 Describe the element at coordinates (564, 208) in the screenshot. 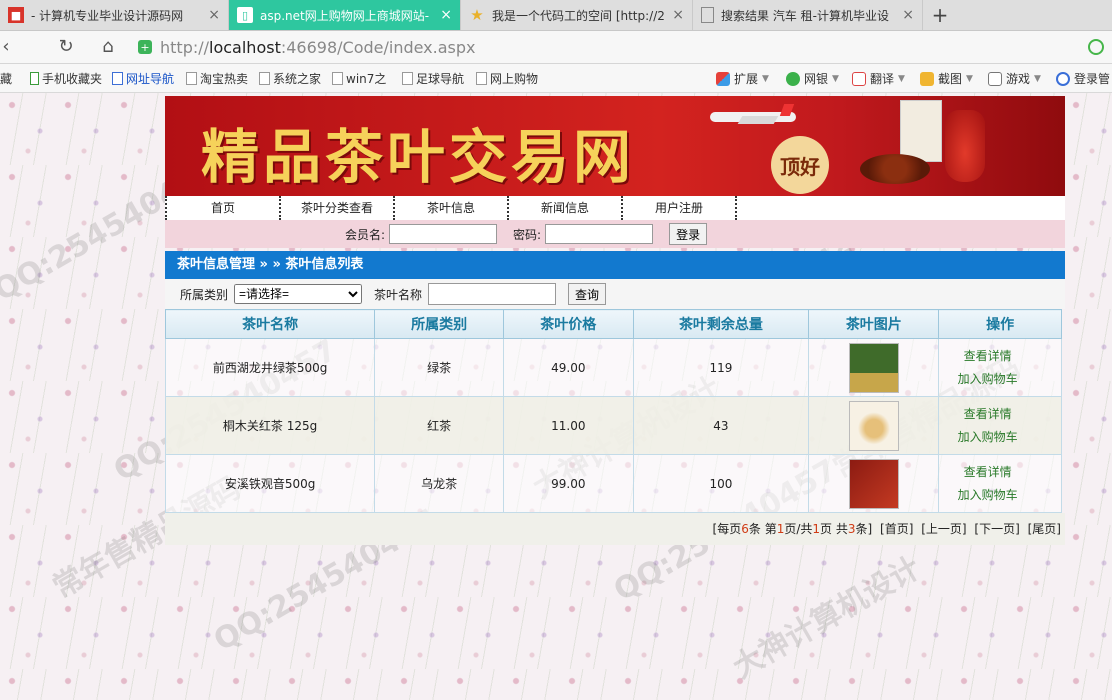

I see `nav-news: 新闻信息` at that location.